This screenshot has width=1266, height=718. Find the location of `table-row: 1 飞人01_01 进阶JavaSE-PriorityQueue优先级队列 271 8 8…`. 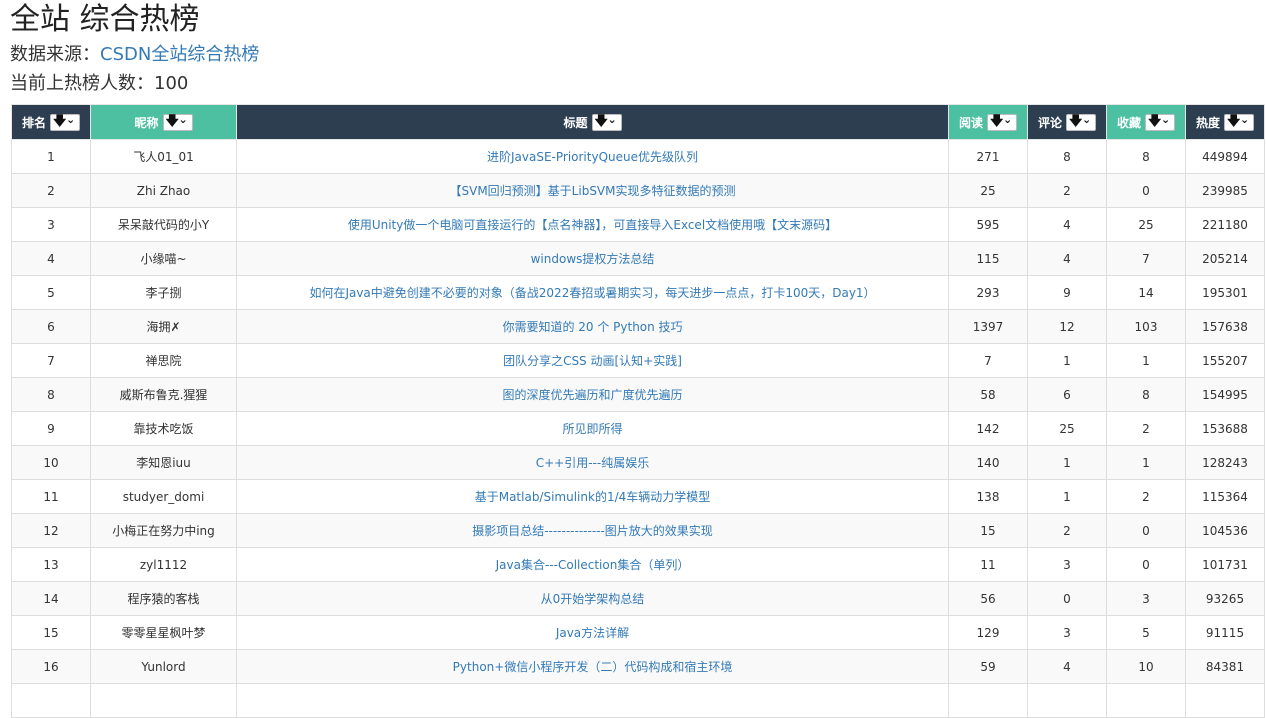

table-row: 1 飞人01_01 进阶JavaSE-PriorityQueue优先级队列 271 8 8… is located at coordinates (638, 156).